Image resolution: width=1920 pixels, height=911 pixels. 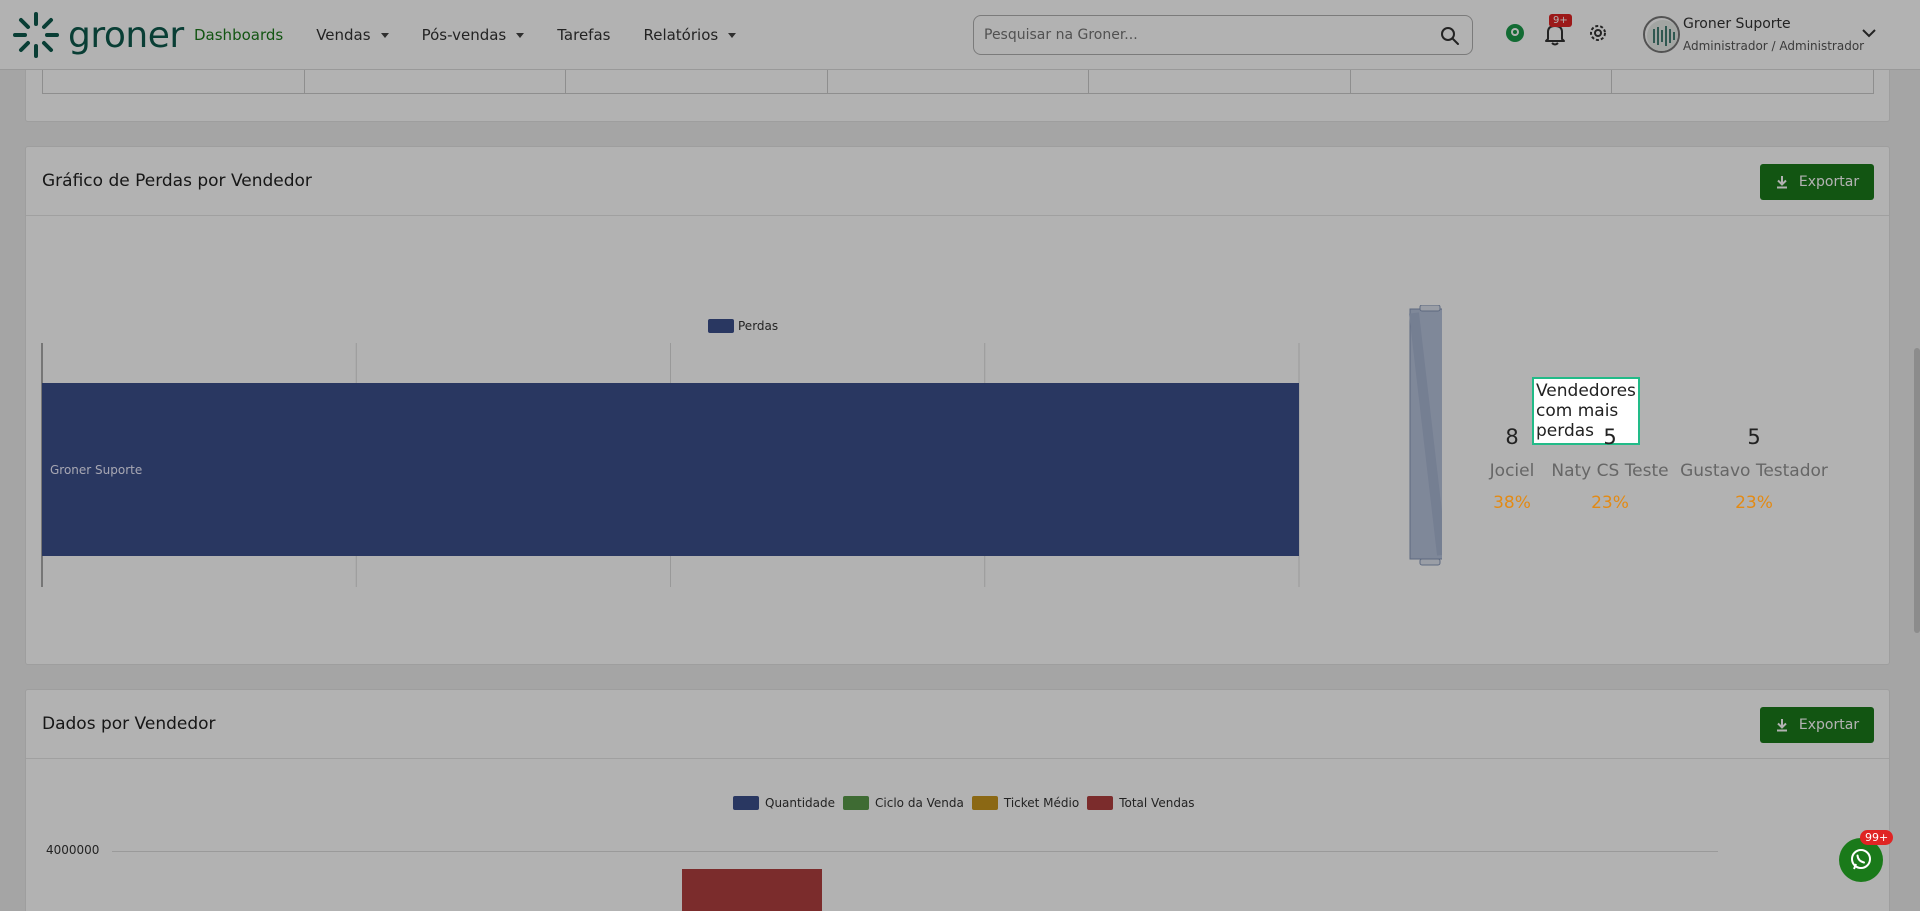 I want to click on chevron-down-icon, so click(x=1869, y=33).